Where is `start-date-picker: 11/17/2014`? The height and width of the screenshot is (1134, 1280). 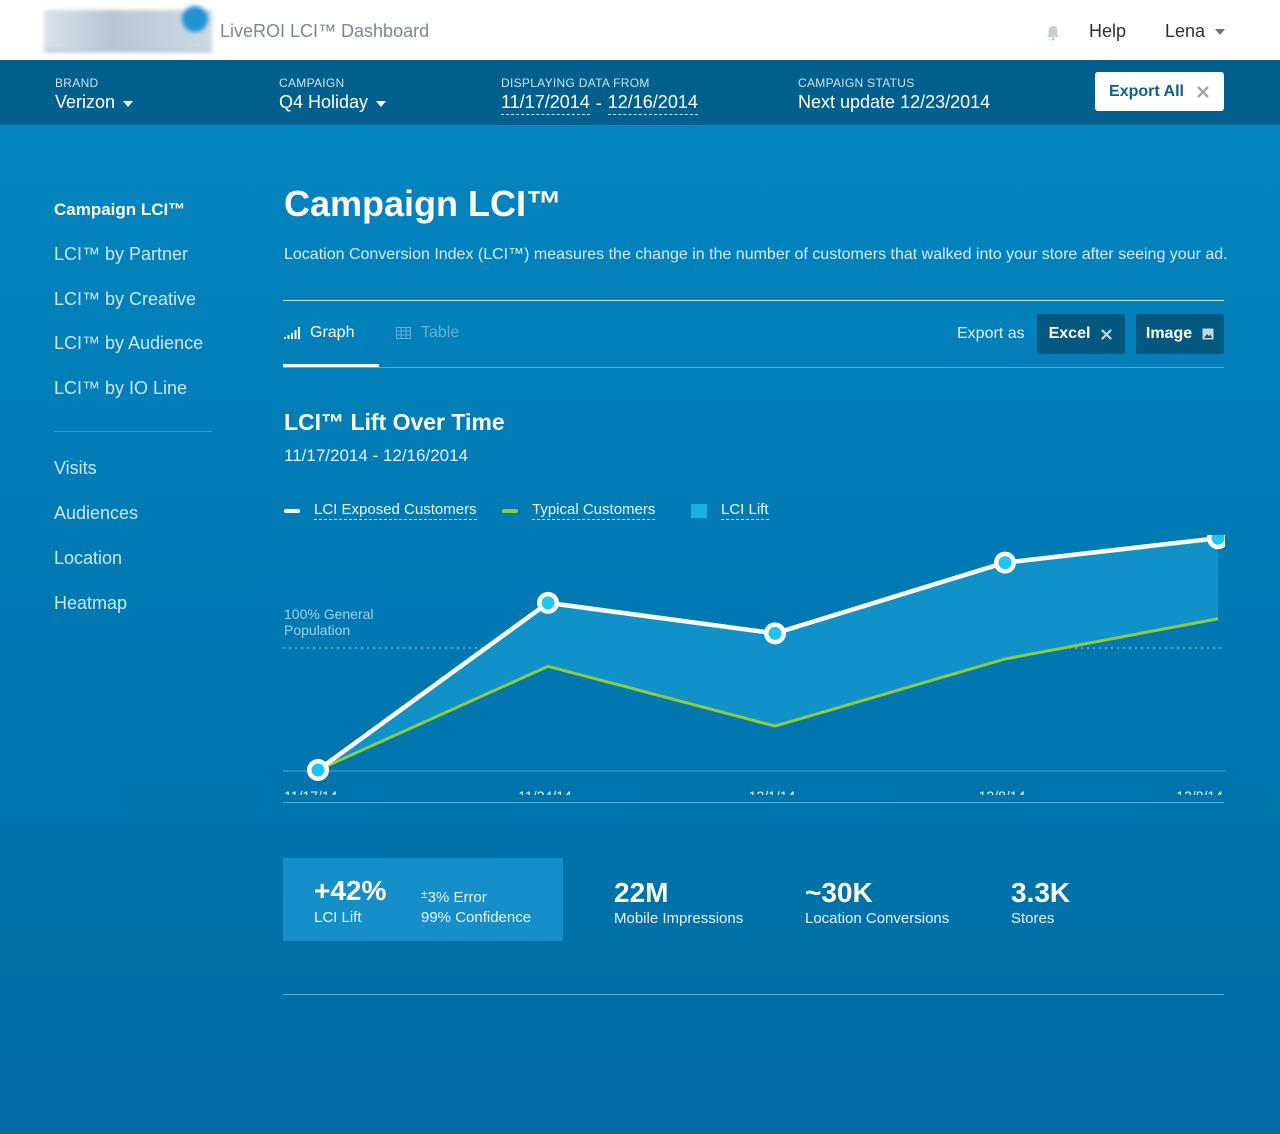
start-date-picker: 11/17/2014 is located at coordinates (545, 103).